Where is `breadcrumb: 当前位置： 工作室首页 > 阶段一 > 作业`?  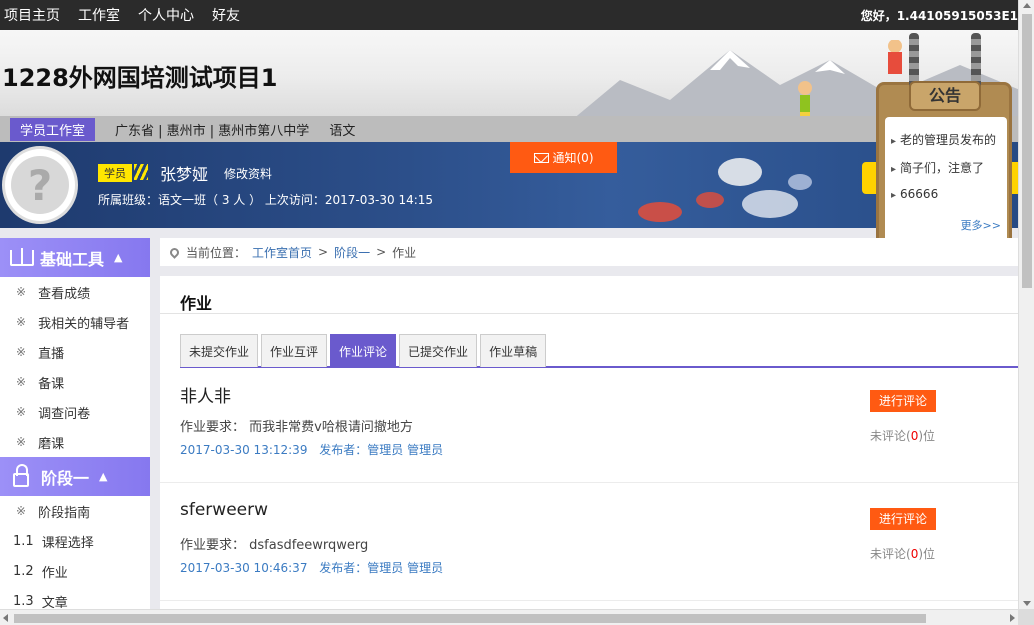 breadcrumb: 当前位置： 工作室首页 > 阶段一 > 作业 is located at coordinates (589, 252).